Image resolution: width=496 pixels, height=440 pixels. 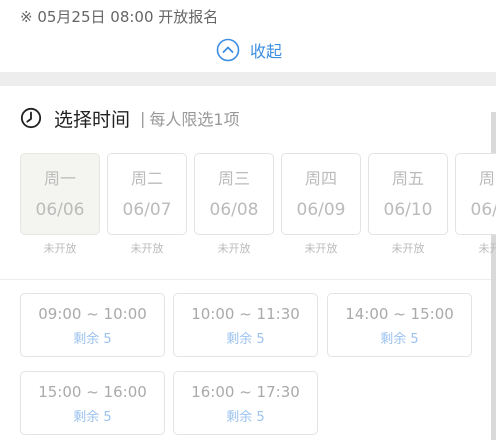 What do you see at coordinates (147, 194) in the screenshot?
I see `date-card: 周二 06/07` at bounding box center [147, 194].